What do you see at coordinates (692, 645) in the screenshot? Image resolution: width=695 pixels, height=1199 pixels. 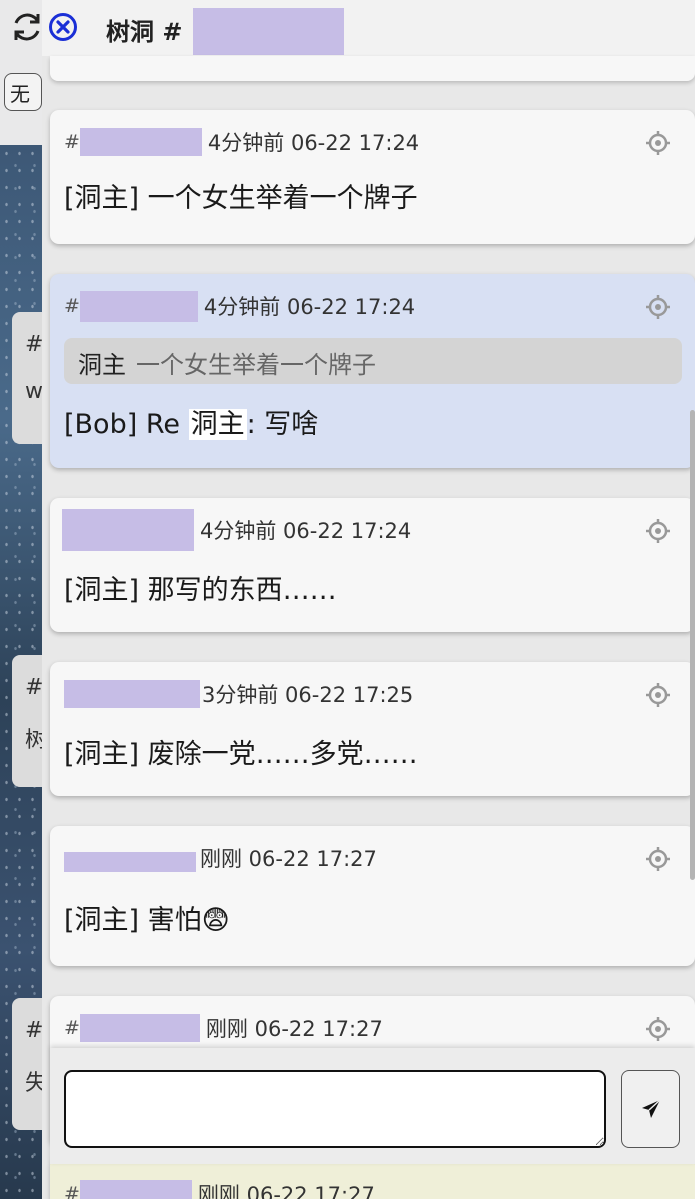 I see `scrollbar` at bounding box center [692, 645].